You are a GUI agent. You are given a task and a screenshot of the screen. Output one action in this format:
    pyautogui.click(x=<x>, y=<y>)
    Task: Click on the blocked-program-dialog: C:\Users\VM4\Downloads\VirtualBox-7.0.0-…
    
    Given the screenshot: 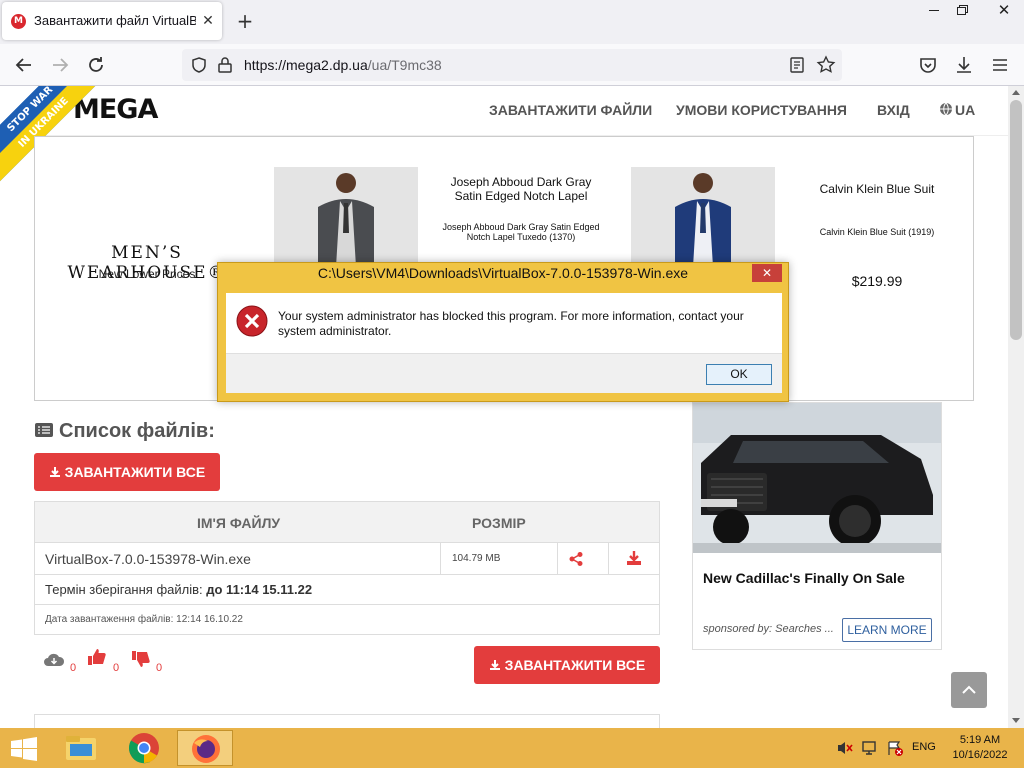 What is the action you would take?
    pyautogui.click(x=503, y=332)
    